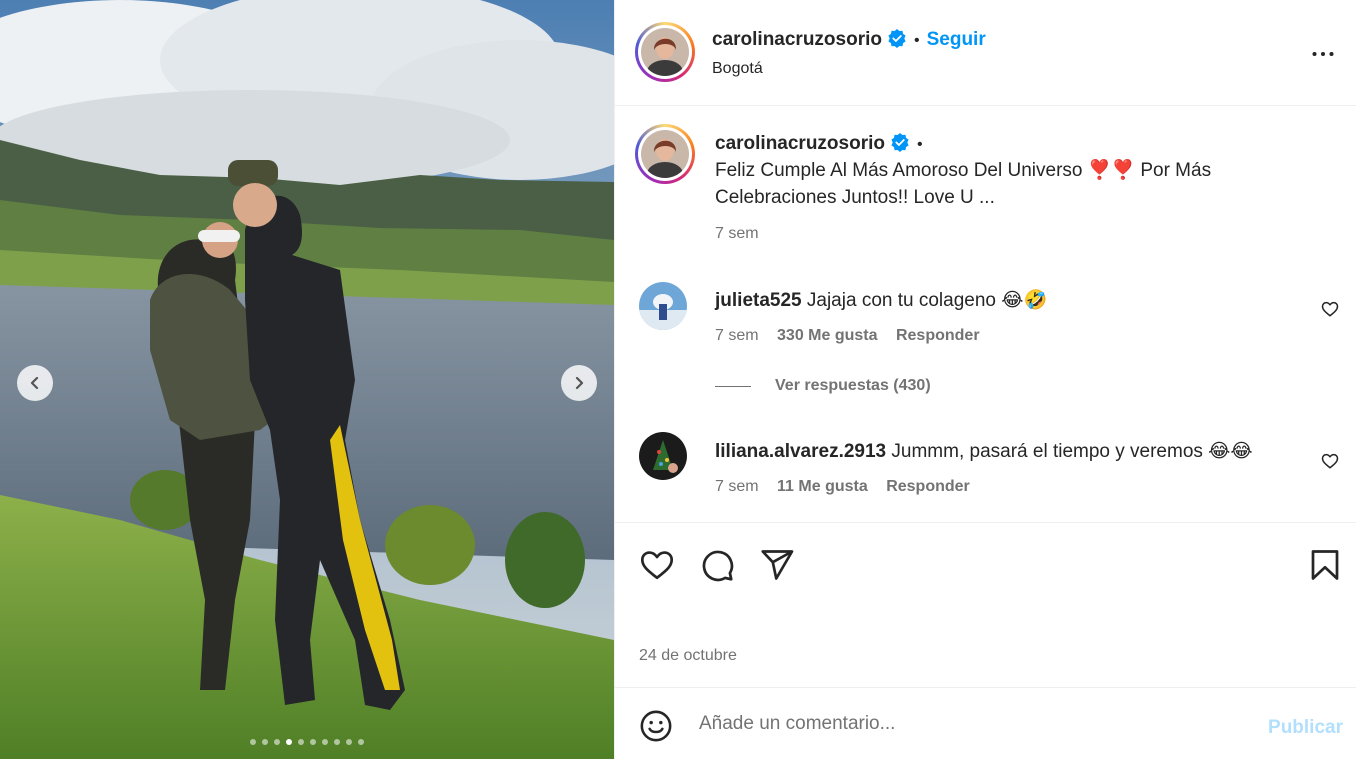 The width and height of the screenshot is (1356, 759). What do you see at coordinates (969, 724) in the screenshot?
I see `comment-input` at bounding box center [969, 724].